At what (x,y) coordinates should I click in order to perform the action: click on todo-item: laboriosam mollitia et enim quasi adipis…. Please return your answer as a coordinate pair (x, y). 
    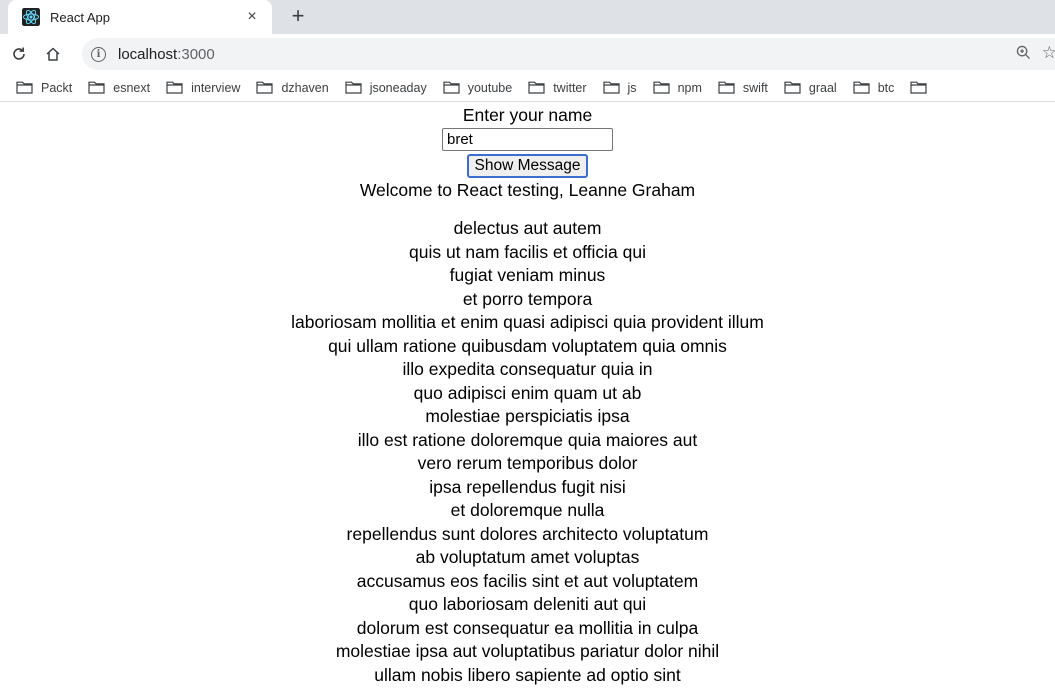
    Looking at the image, I should click on (527, 322).